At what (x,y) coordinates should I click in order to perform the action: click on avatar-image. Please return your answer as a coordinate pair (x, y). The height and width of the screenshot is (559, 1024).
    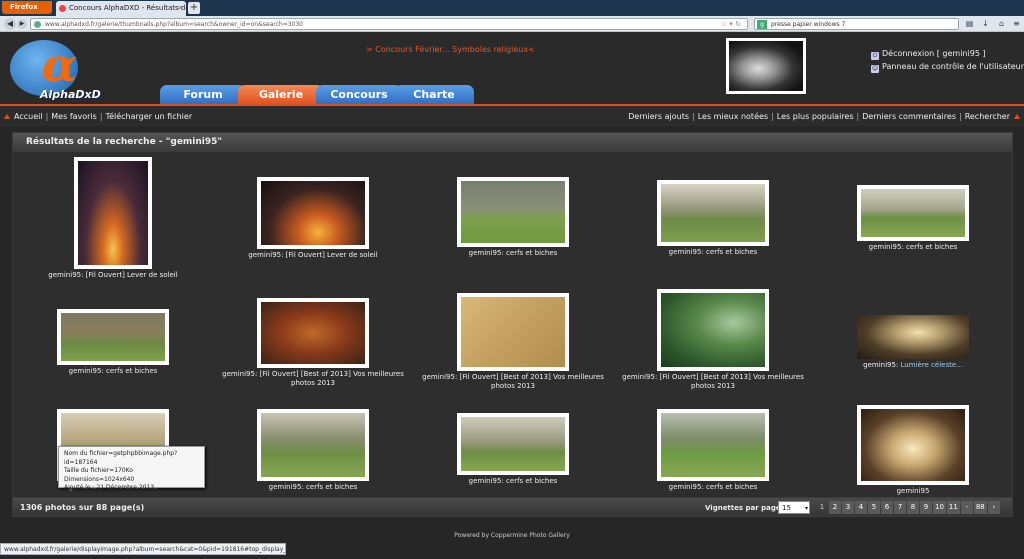
    Looking at the image, I should click on (766, 66).